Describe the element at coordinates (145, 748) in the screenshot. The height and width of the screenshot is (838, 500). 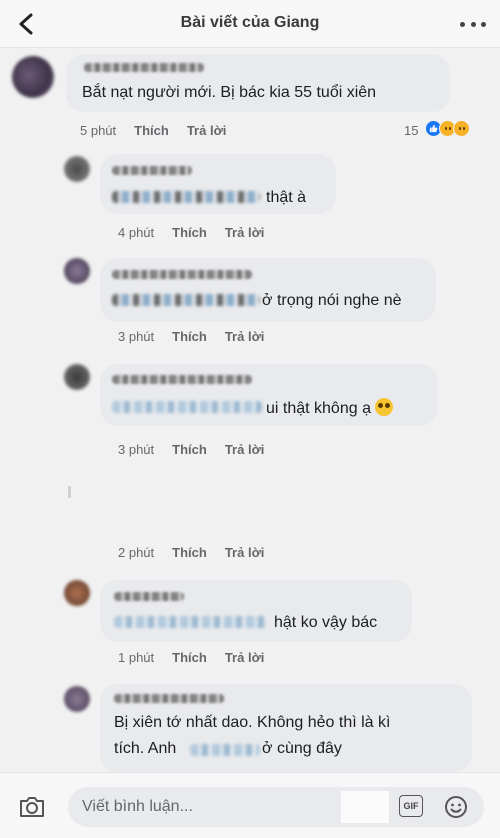
I see `comment-text: tích. Anh` at that location.